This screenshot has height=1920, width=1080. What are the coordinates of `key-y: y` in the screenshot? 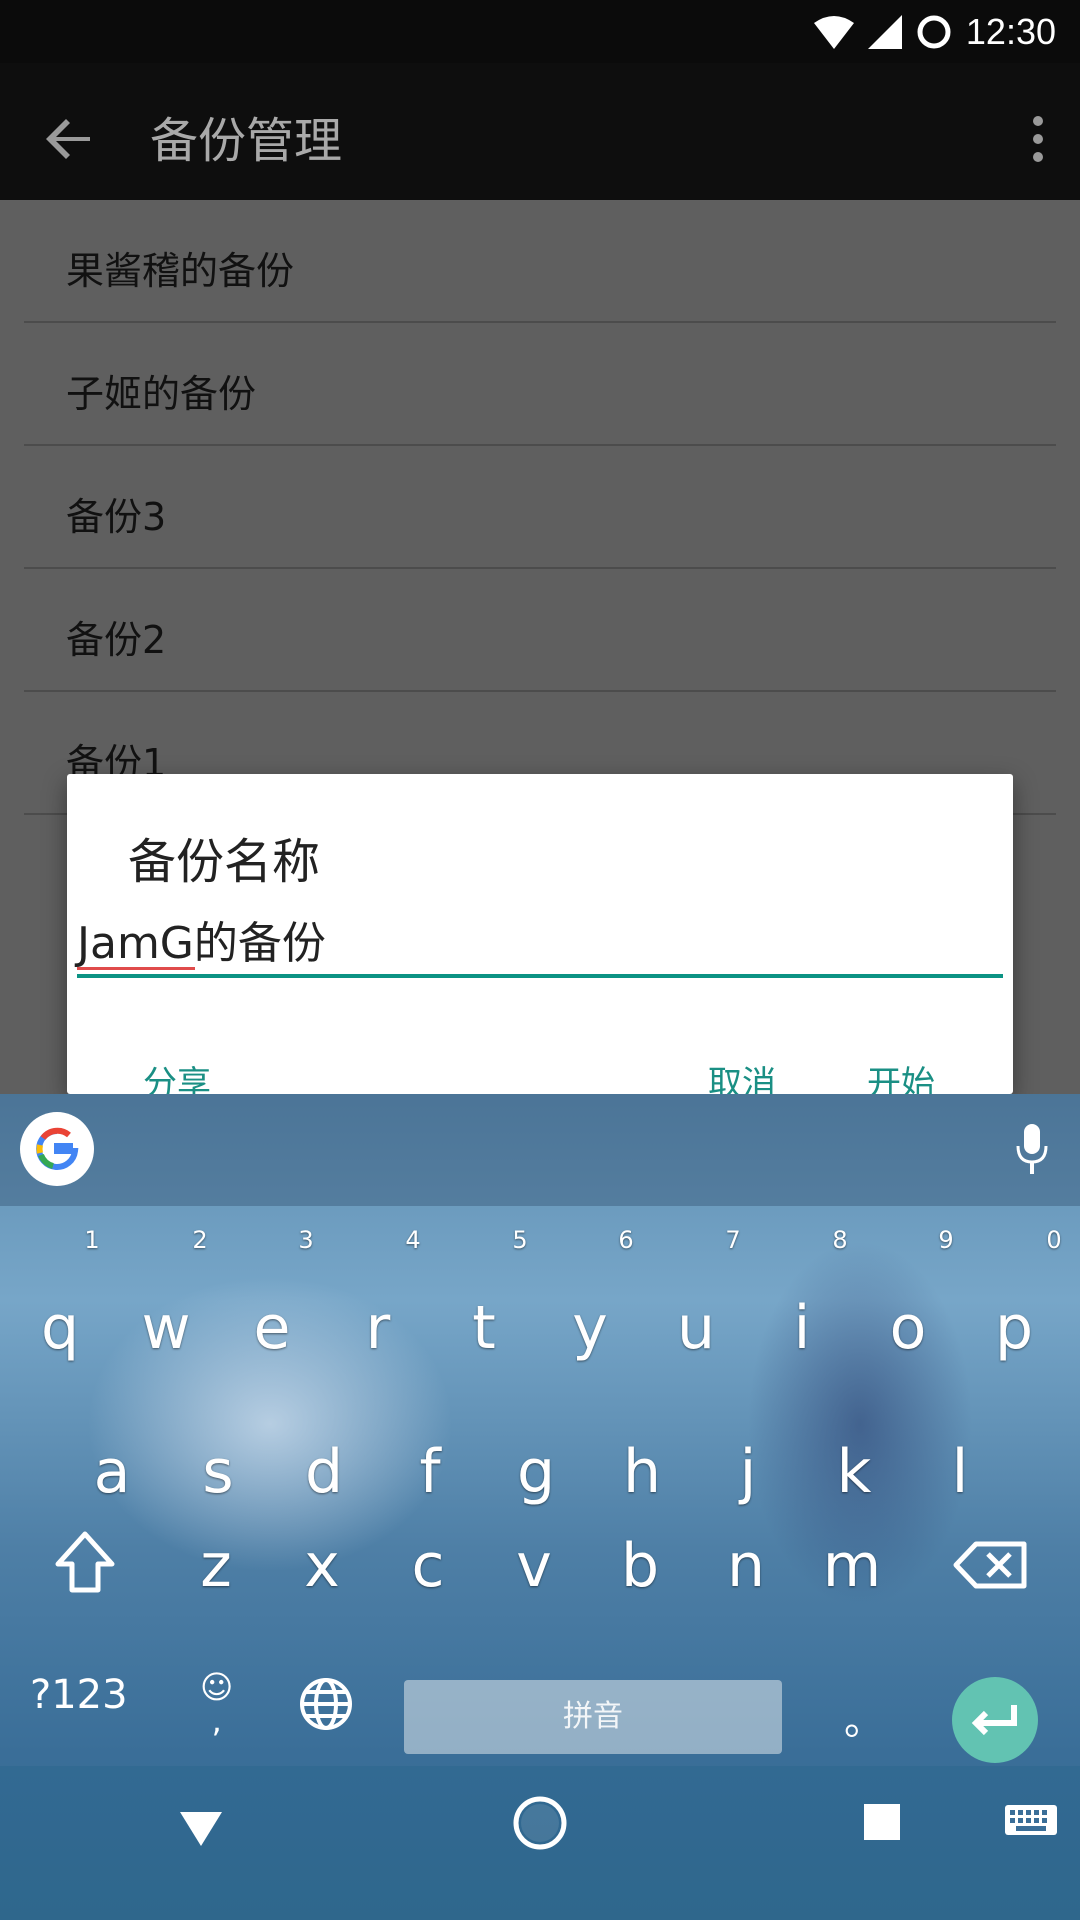 It's located at (590, 1328).